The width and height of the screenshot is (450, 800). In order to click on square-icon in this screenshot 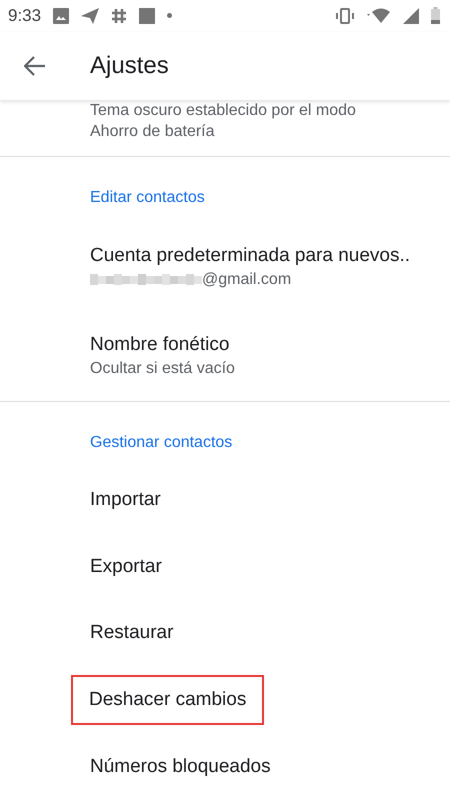, I will do `click(147, 16)`.